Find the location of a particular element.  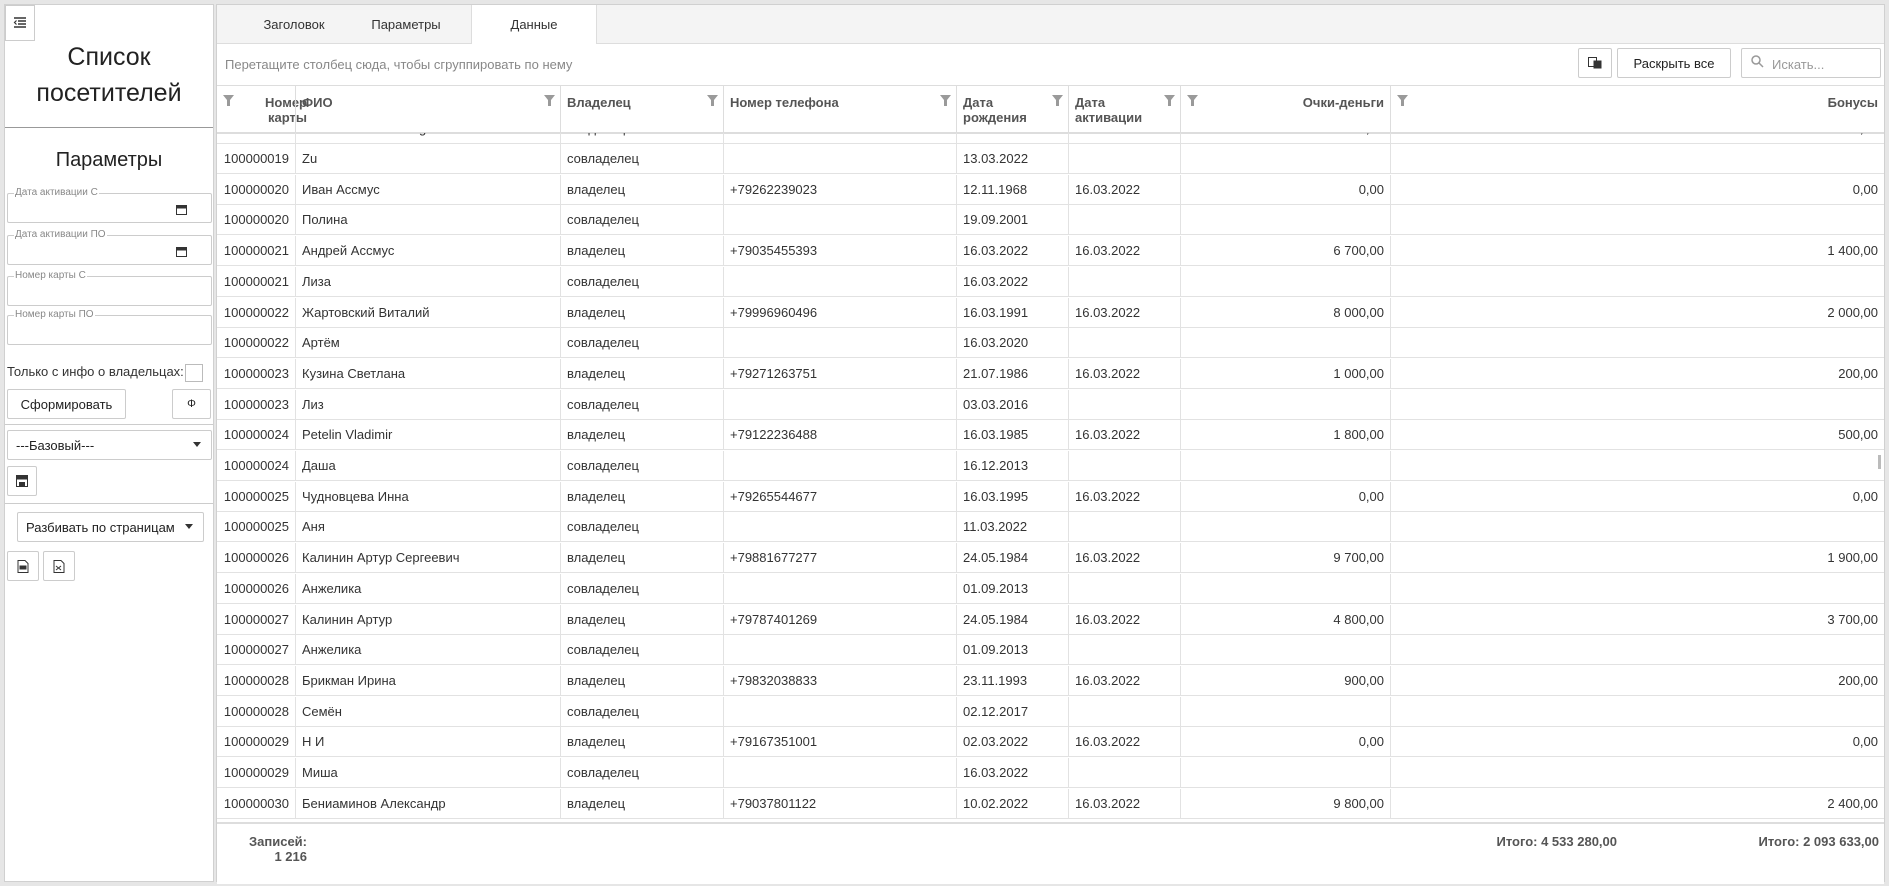

menu-toggle-button is located at coordinates (20, 23).